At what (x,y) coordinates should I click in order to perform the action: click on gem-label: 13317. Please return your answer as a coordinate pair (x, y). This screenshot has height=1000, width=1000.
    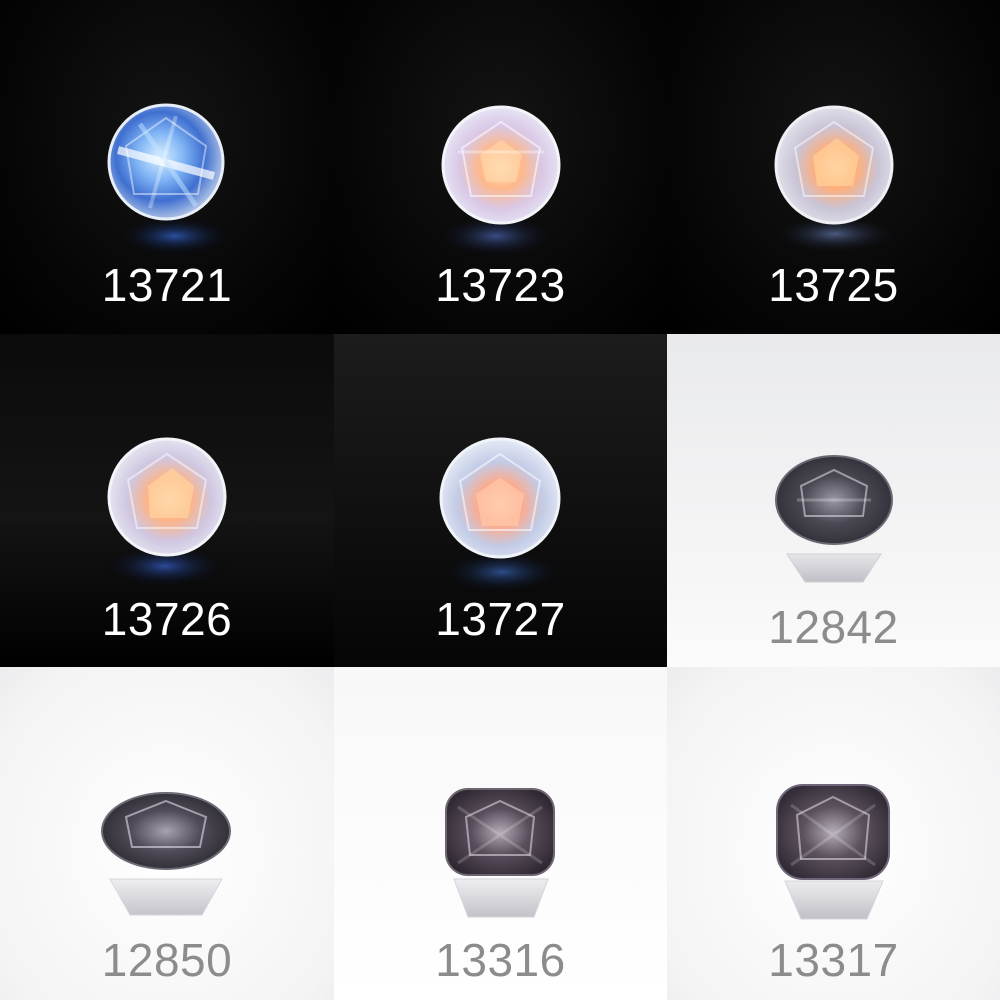
    Looking at the image, I should click on (833, 960).